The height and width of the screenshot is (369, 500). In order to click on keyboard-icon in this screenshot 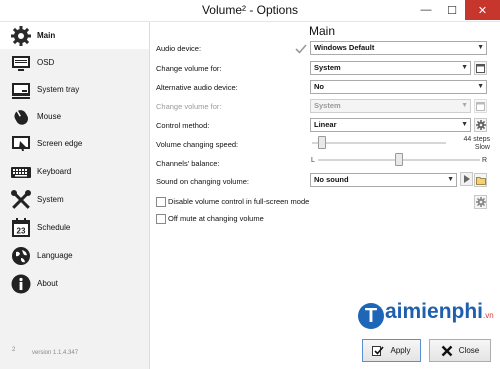, I will do `click(21, 172)`.